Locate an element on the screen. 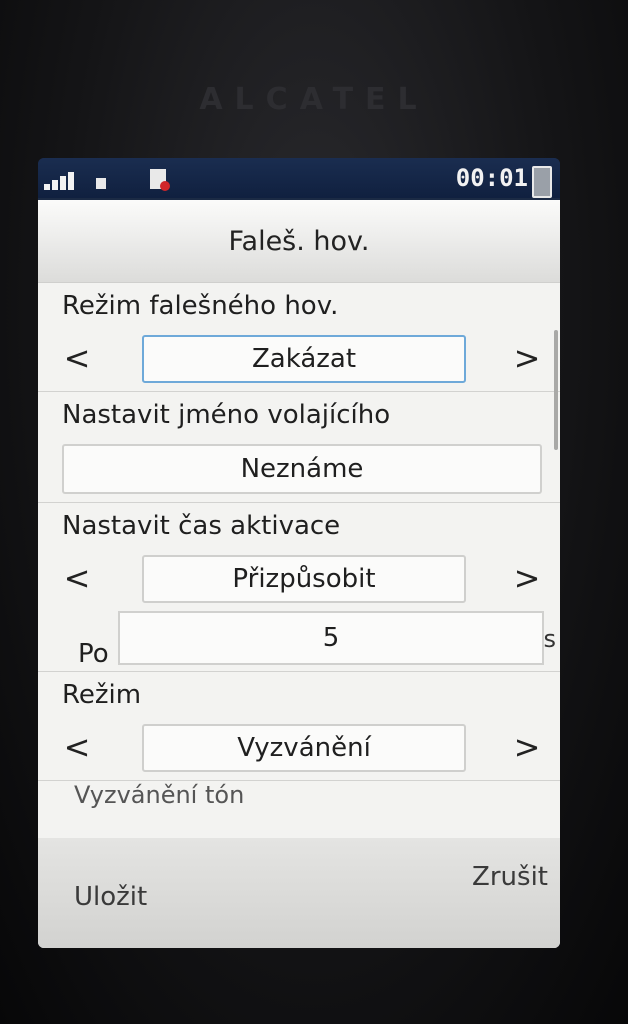  brand-logo: ALCATEL is located at coordinates (314, 99).